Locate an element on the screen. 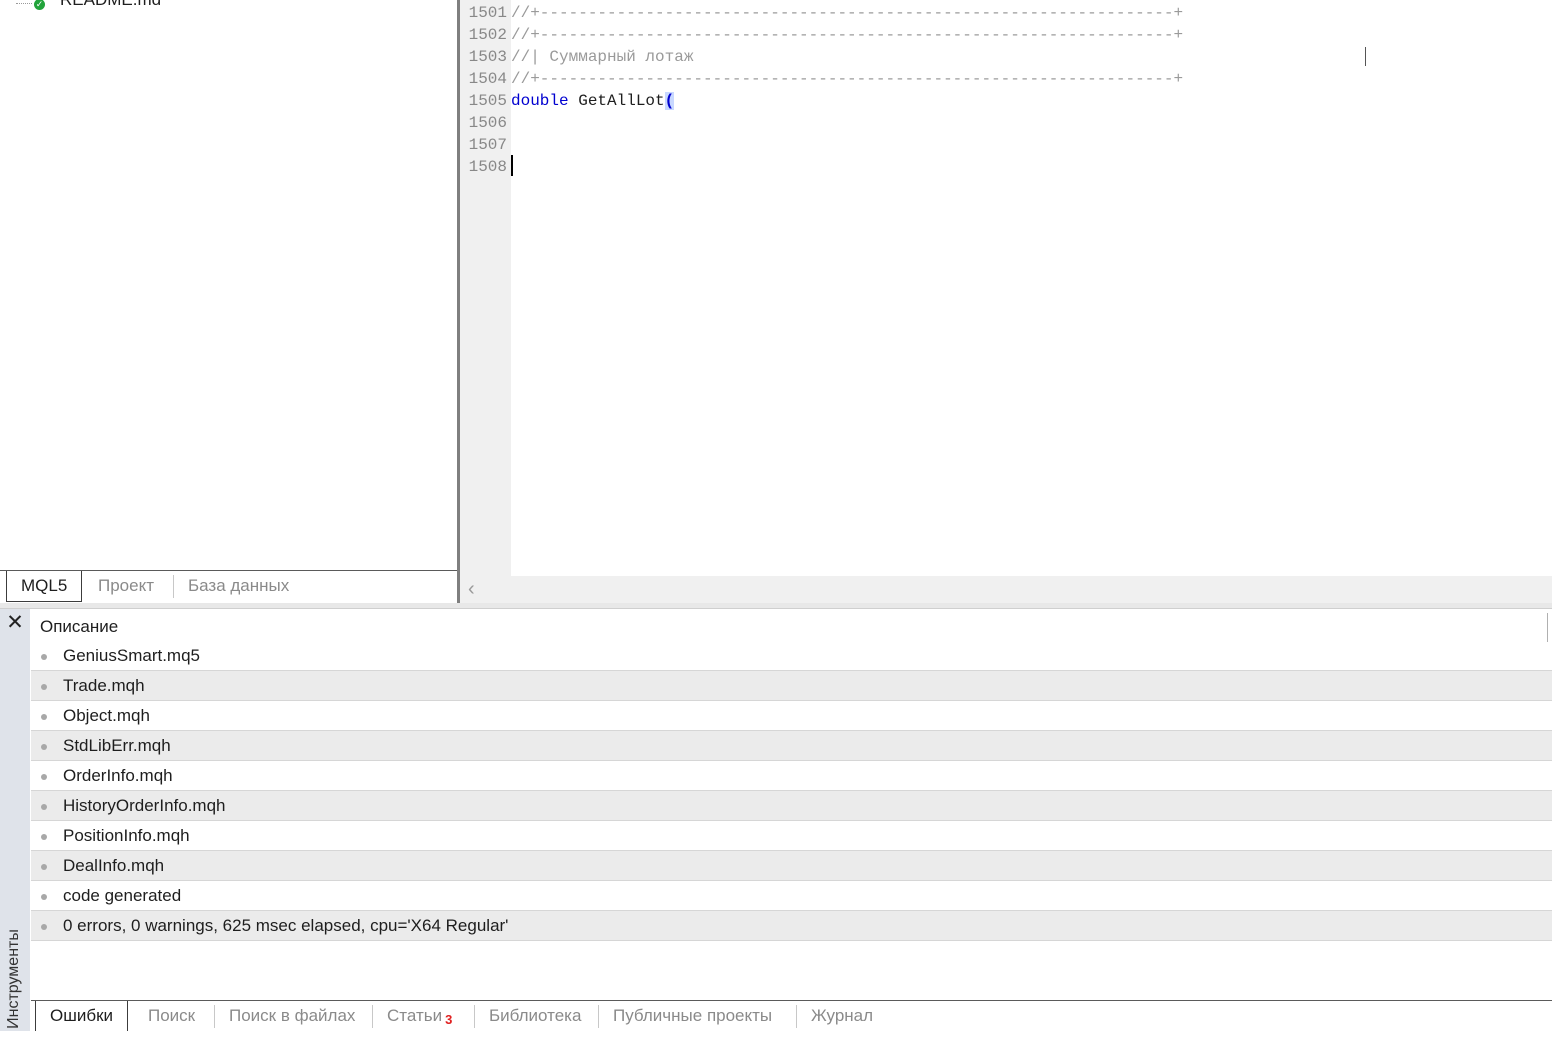 The height and width of the screenshot is (1038, 1552). tab-errors: Ошибки is located at coordinates (82, 1016).